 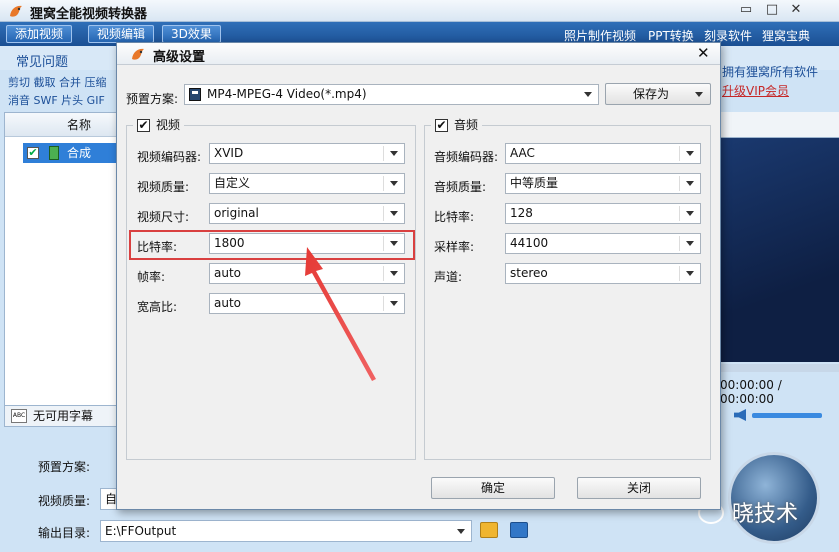 I want to click on fox-logo-icon, so click(x=16, y=11).